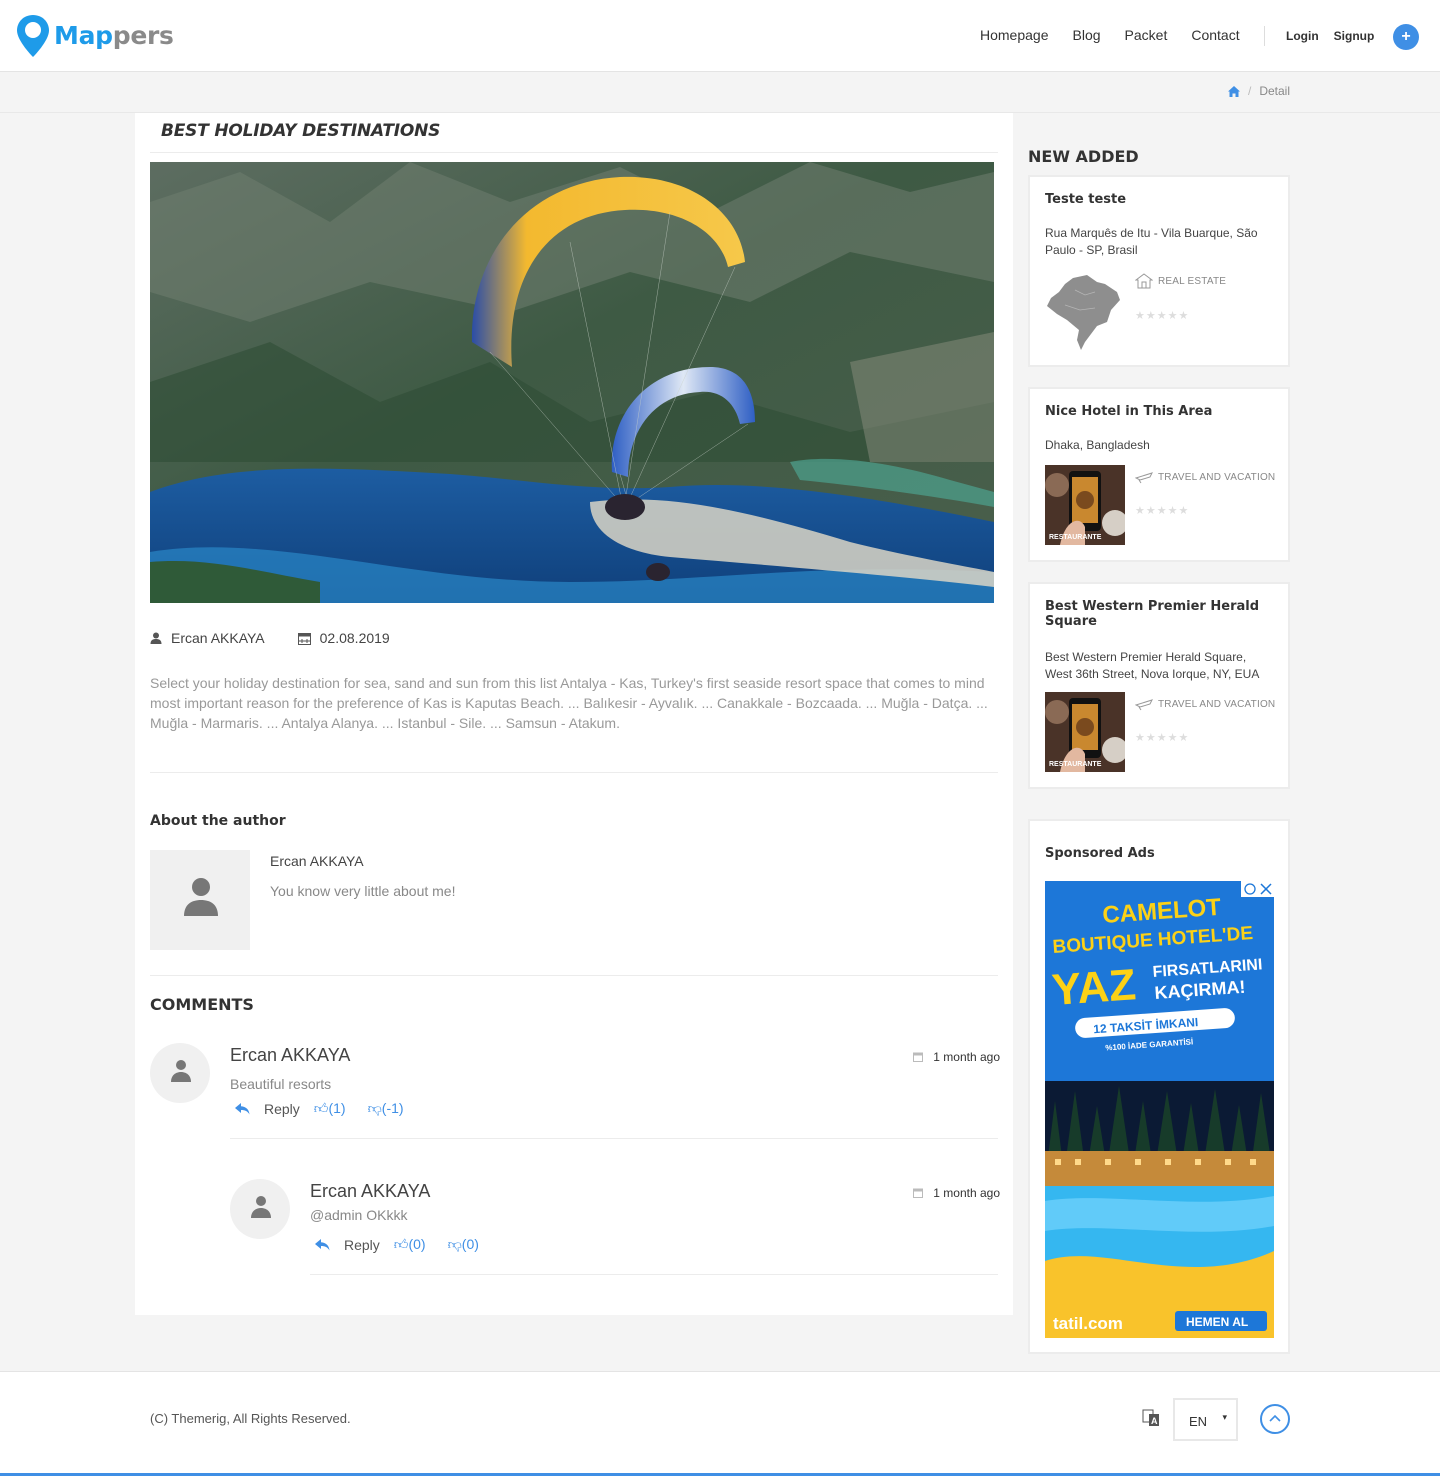 The height and width of the screenshot is (1476, 1440). Describe the element at coordinates (200, 900) in the screenshot. I see `author-avatar` at that location.